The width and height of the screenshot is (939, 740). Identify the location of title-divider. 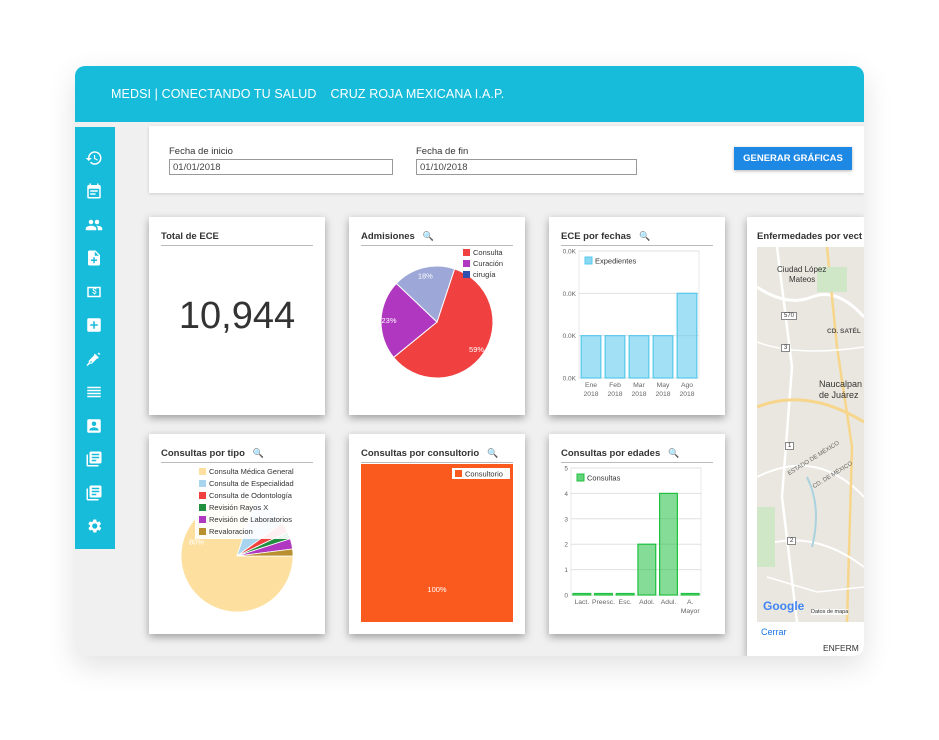
(237, 245).